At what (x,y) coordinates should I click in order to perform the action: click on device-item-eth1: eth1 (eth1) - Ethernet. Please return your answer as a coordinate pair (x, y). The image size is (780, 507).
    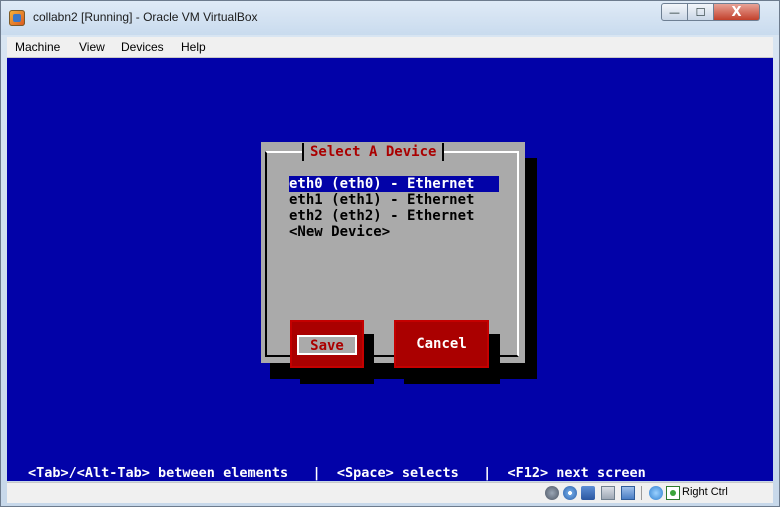
    Looking at the image, I should click on (394, 200).